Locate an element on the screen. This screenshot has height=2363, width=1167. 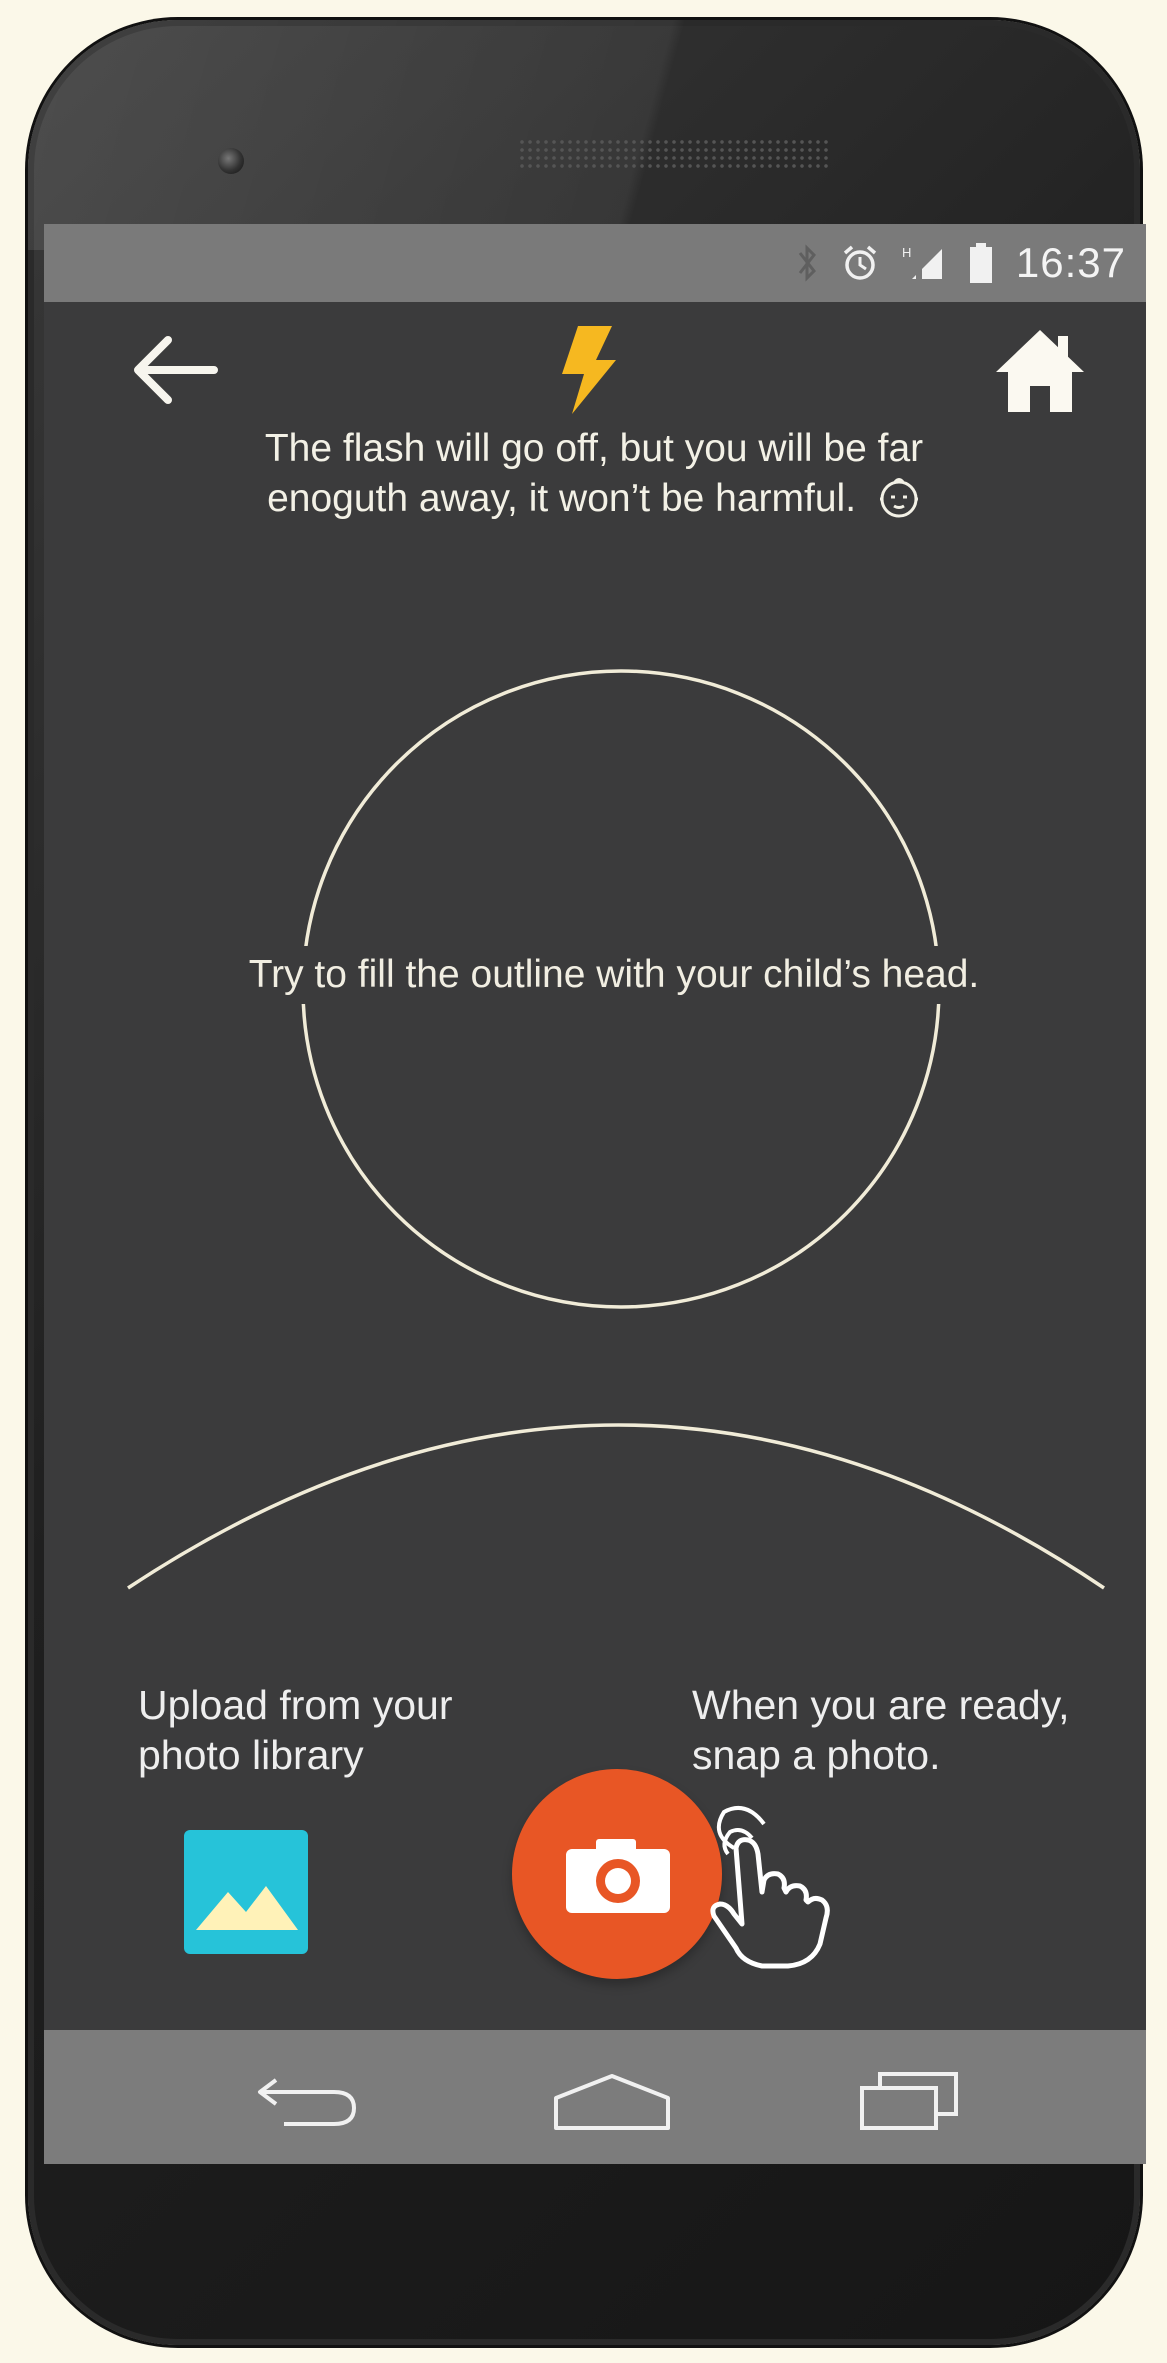
nav-home-icon is located at coordinates (612, 2102).